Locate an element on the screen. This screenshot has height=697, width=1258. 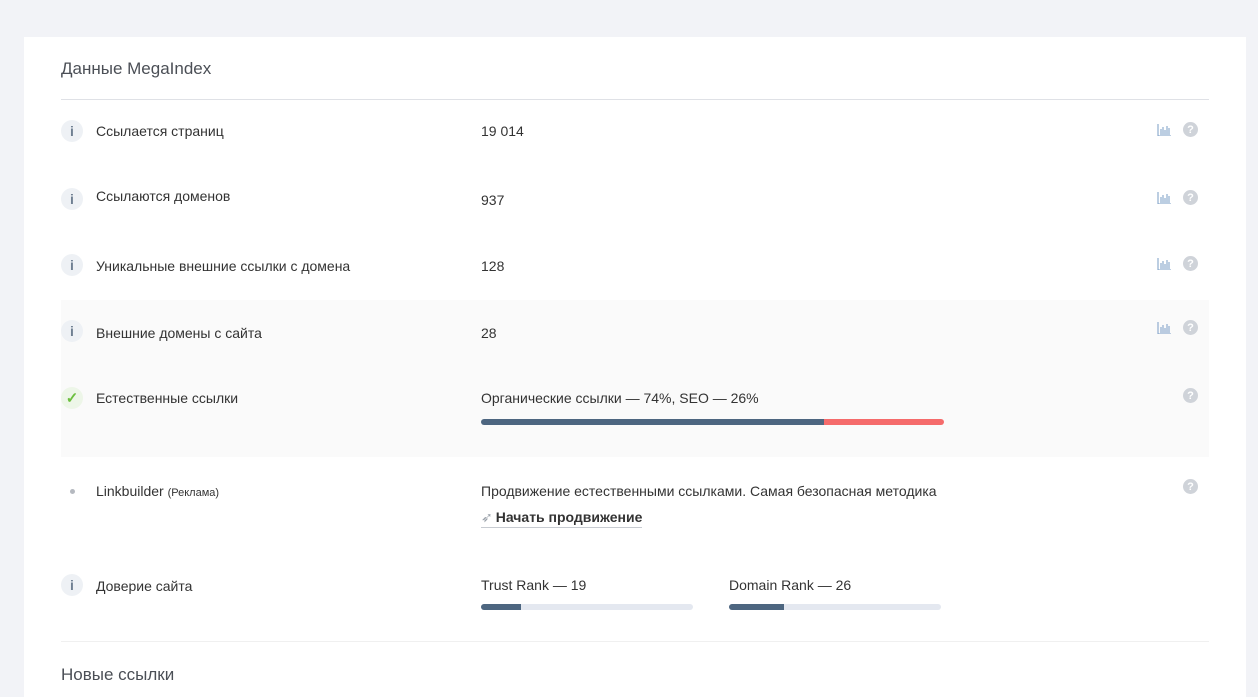
metric-value: 937 is located at coordinates (493, 200).